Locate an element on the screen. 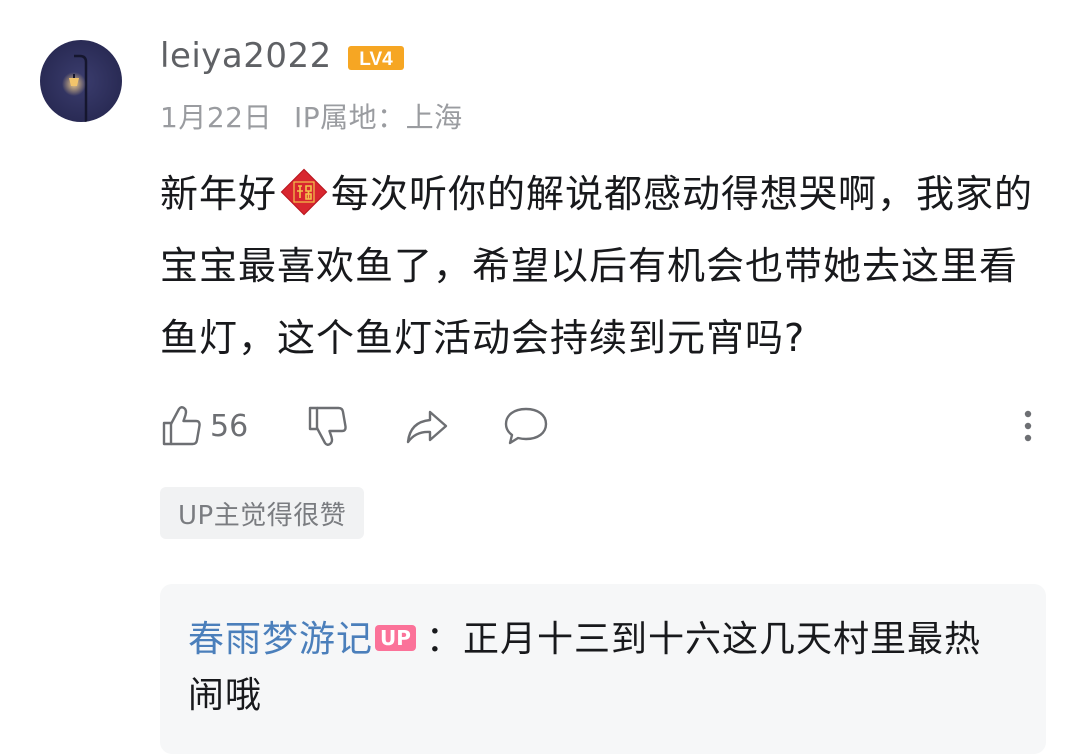 This screenshot has width=1080, height=754. like-count: 56 is located at coordinates (229, 426).